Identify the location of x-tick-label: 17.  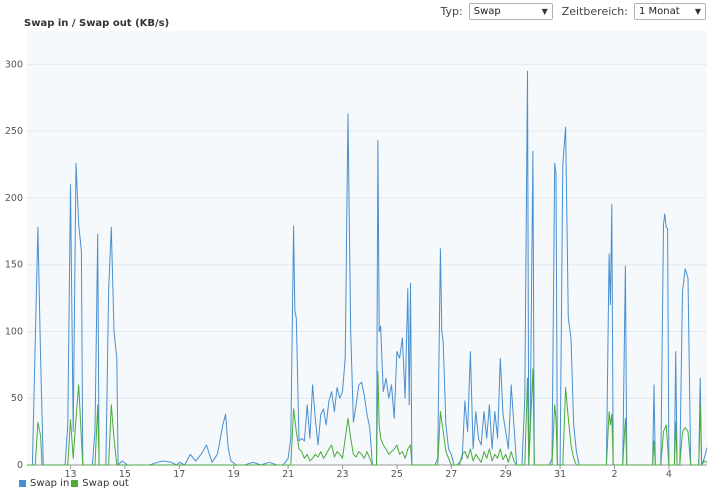
(179, 474).